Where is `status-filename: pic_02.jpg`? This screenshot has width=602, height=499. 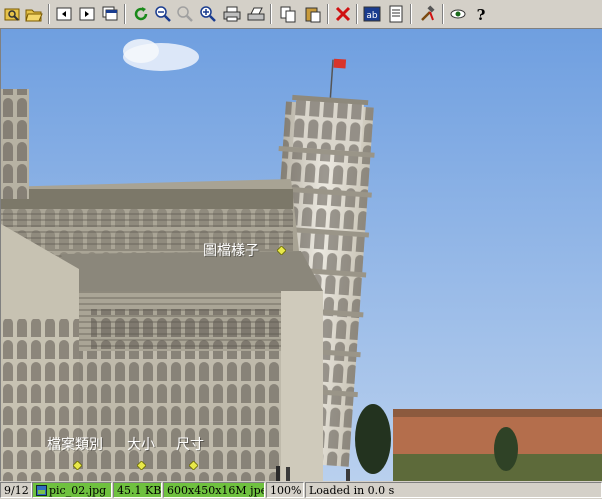
status-filename: pic_02.jpg is located at coordinates (78, 490).